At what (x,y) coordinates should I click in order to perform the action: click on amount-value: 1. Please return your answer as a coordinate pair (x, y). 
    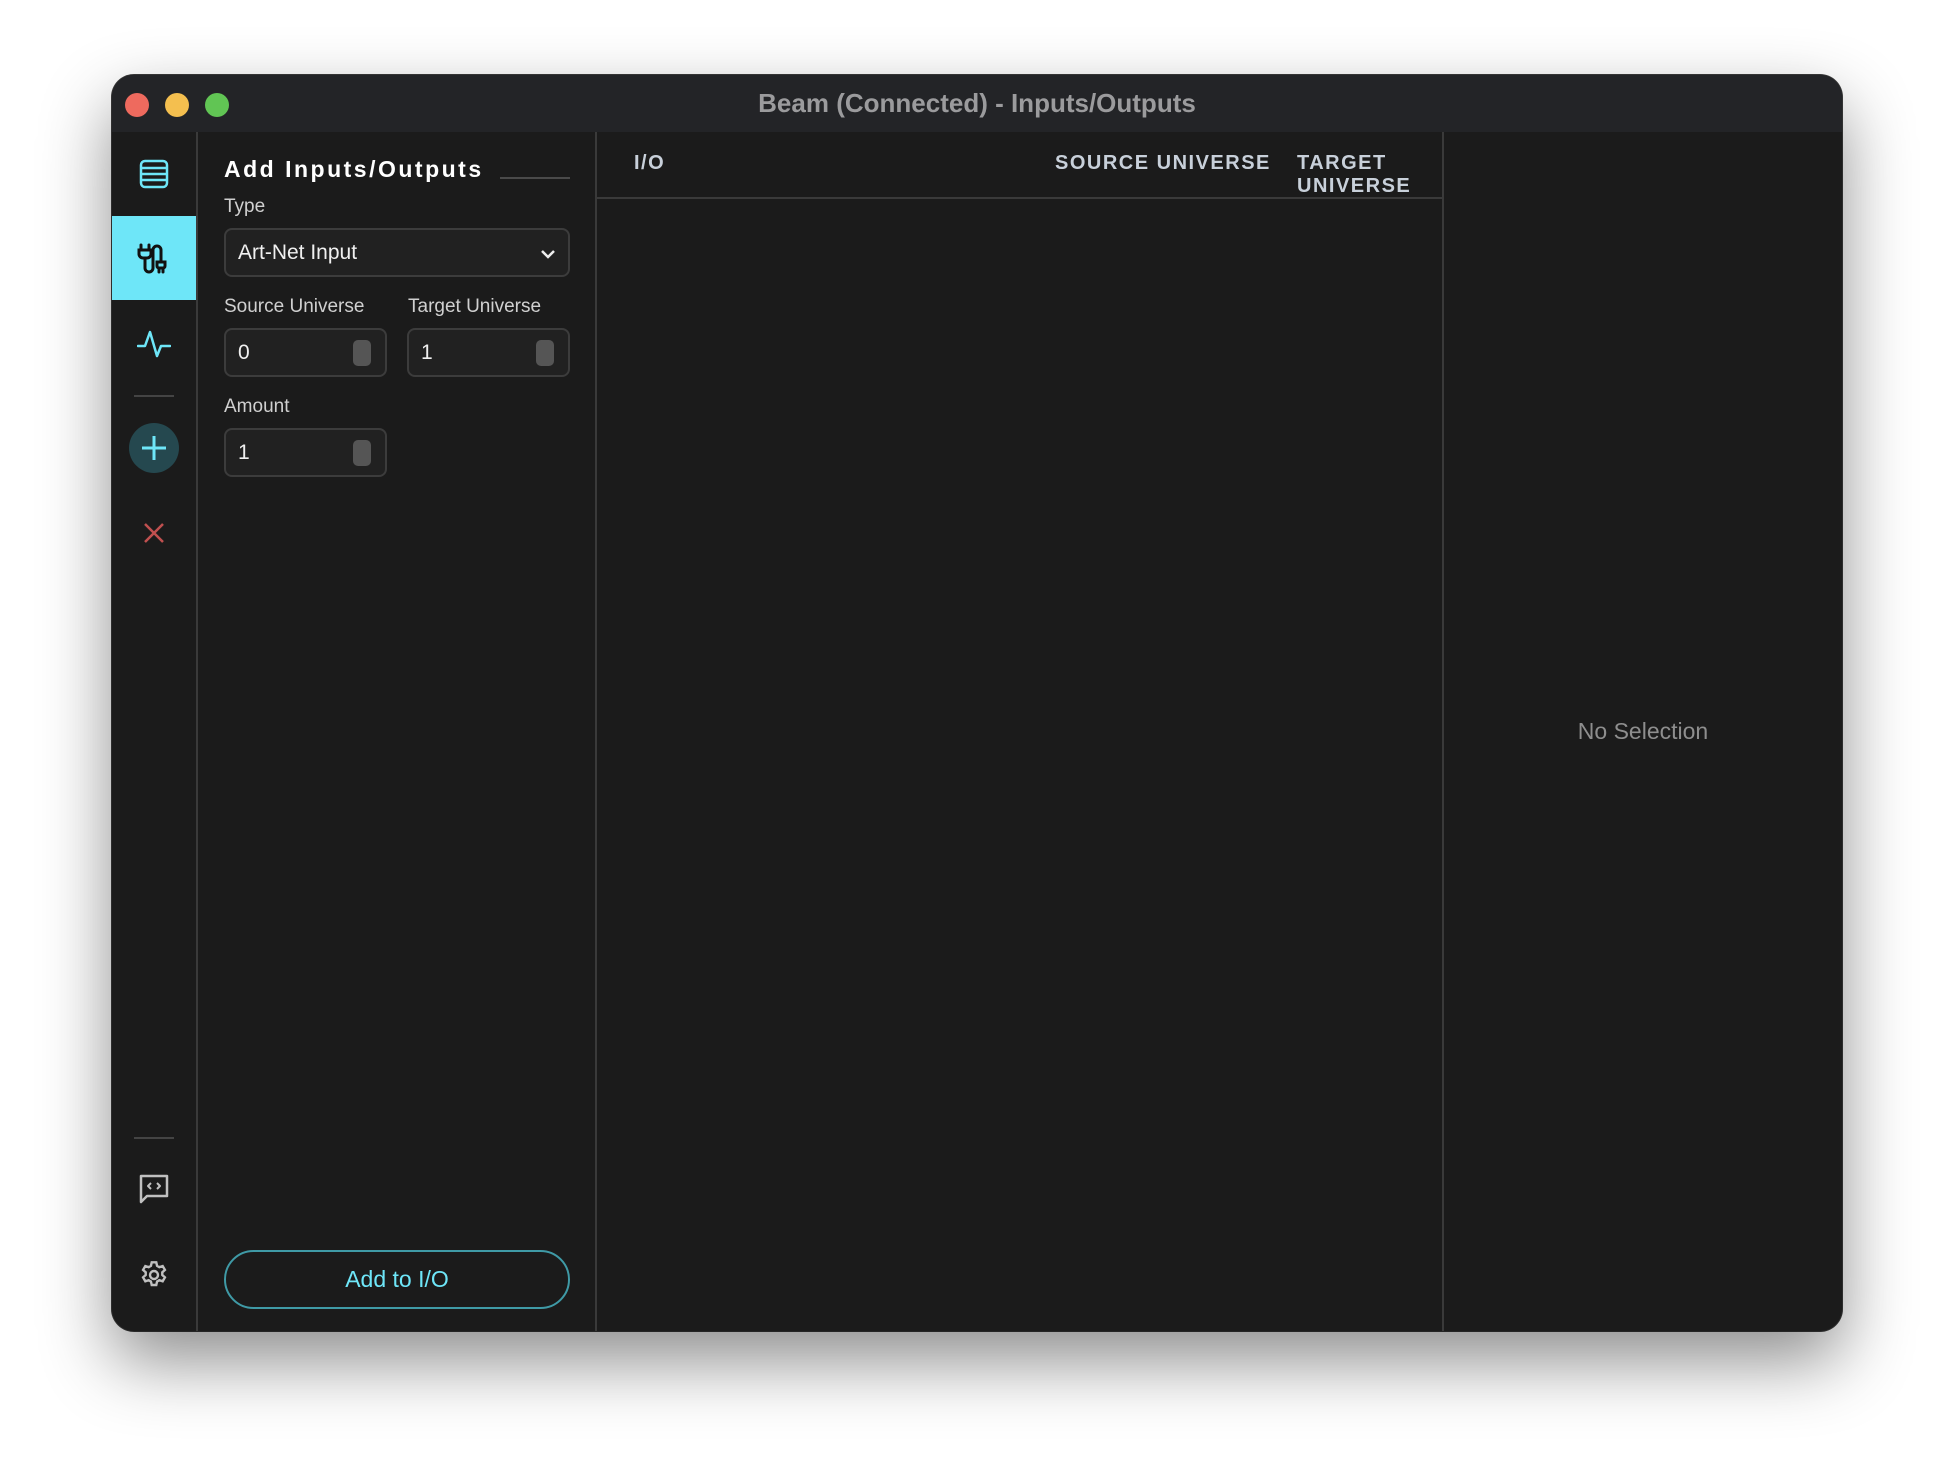
    Looking at the image, I should click on (244, 452).